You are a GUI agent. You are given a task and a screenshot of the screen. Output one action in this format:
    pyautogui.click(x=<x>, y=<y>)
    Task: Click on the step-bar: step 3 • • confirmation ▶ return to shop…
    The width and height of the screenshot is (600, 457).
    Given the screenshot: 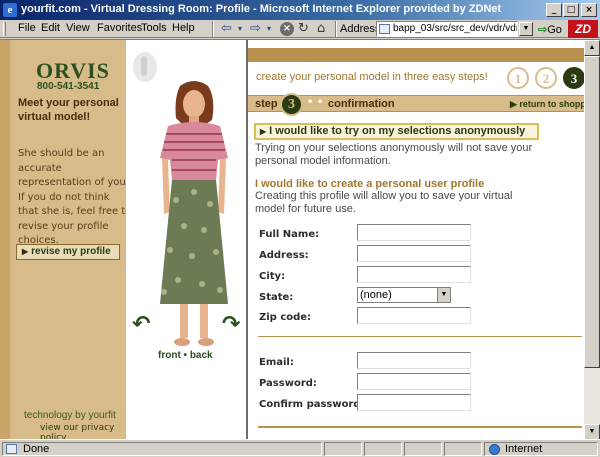 What is the action you would take?
    pyautogui.click(x=423, y=104)
    